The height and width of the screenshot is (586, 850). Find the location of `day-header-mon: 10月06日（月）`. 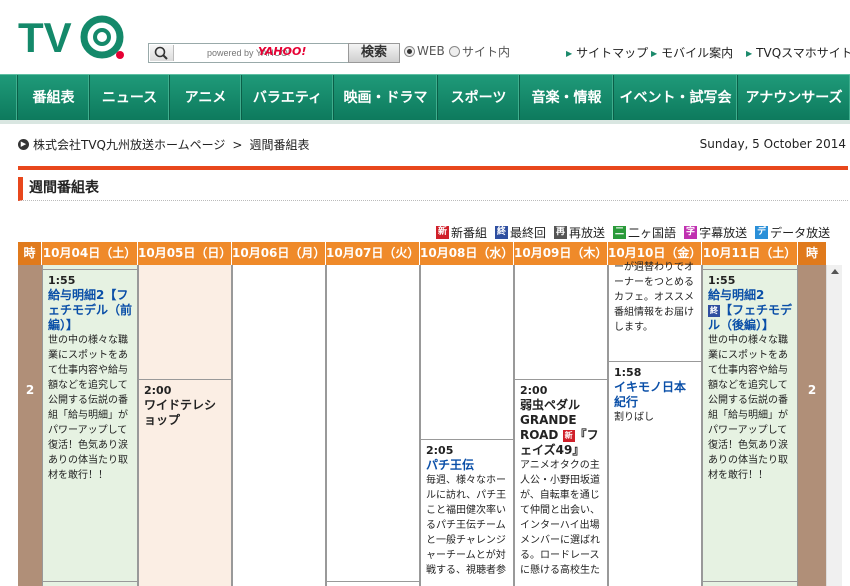

day-header-mon: 10月06日（月） is located at coordinates (279, 253).